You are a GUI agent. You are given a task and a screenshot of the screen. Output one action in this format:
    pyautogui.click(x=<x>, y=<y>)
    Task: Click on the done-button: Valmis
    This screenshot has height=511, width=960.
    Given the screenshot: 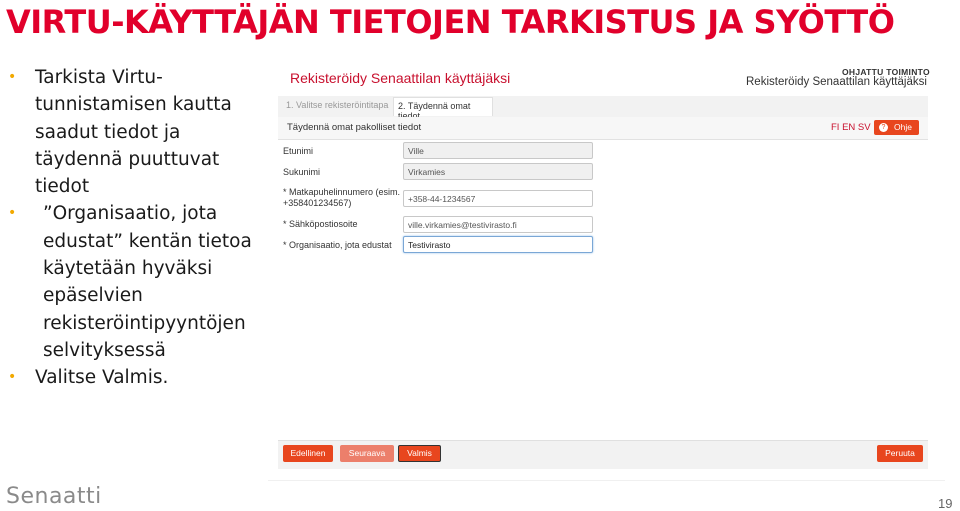 What is the action you would take?
    pyautogui.click(x=419, y=453)
    